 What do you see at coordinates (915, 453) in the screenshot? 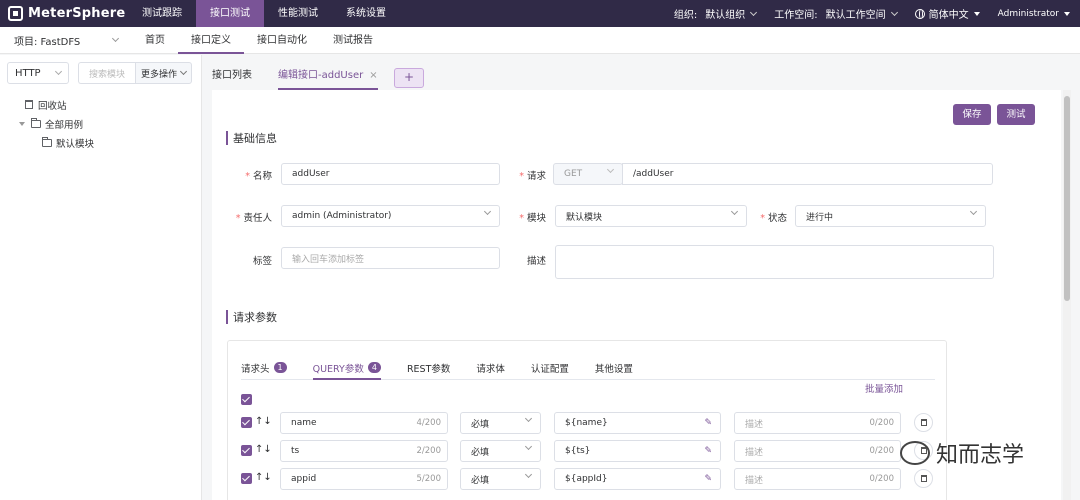
I see `wechat-icon` at bounding box center [915, 453].